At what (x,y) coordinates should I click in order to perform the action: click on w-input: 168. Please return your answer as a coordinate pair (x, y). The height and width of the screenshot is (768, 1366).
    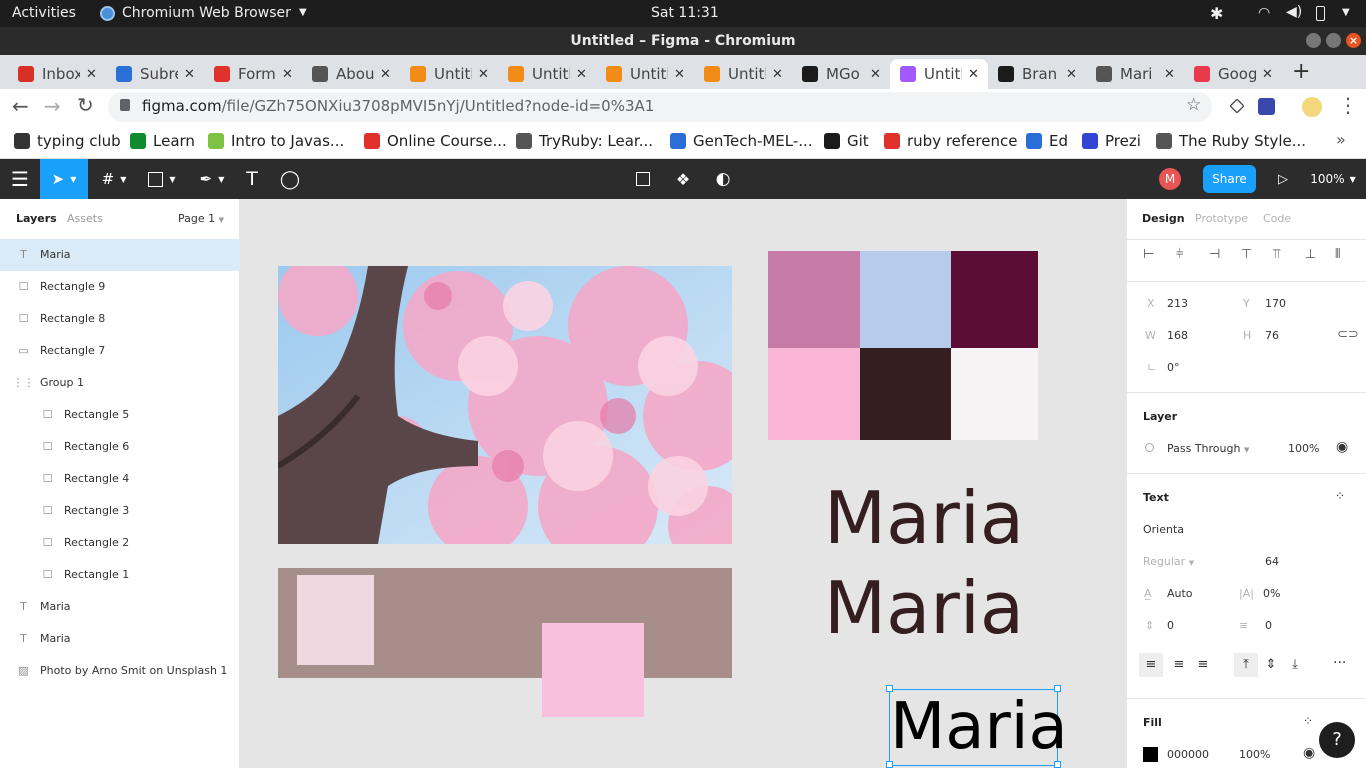
    Looking at the image, I should click on (1177, 335).